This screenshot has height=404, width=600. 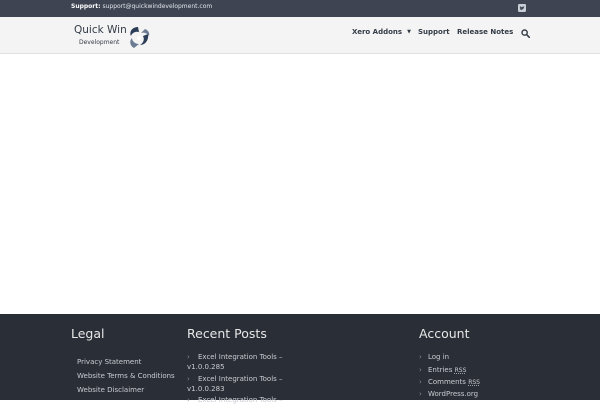 I want to click on account-entries-rss-link: Entries RSS, so click(x=447, y=370).